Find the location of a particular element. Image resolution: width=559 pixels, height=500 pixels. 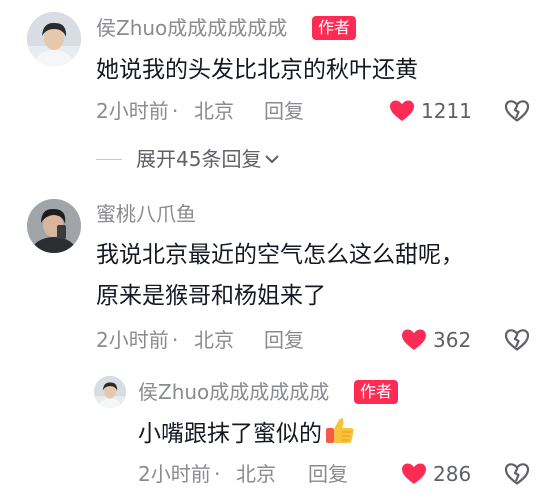

reply-time: 2小时前 is located at coordinates (174, 474).